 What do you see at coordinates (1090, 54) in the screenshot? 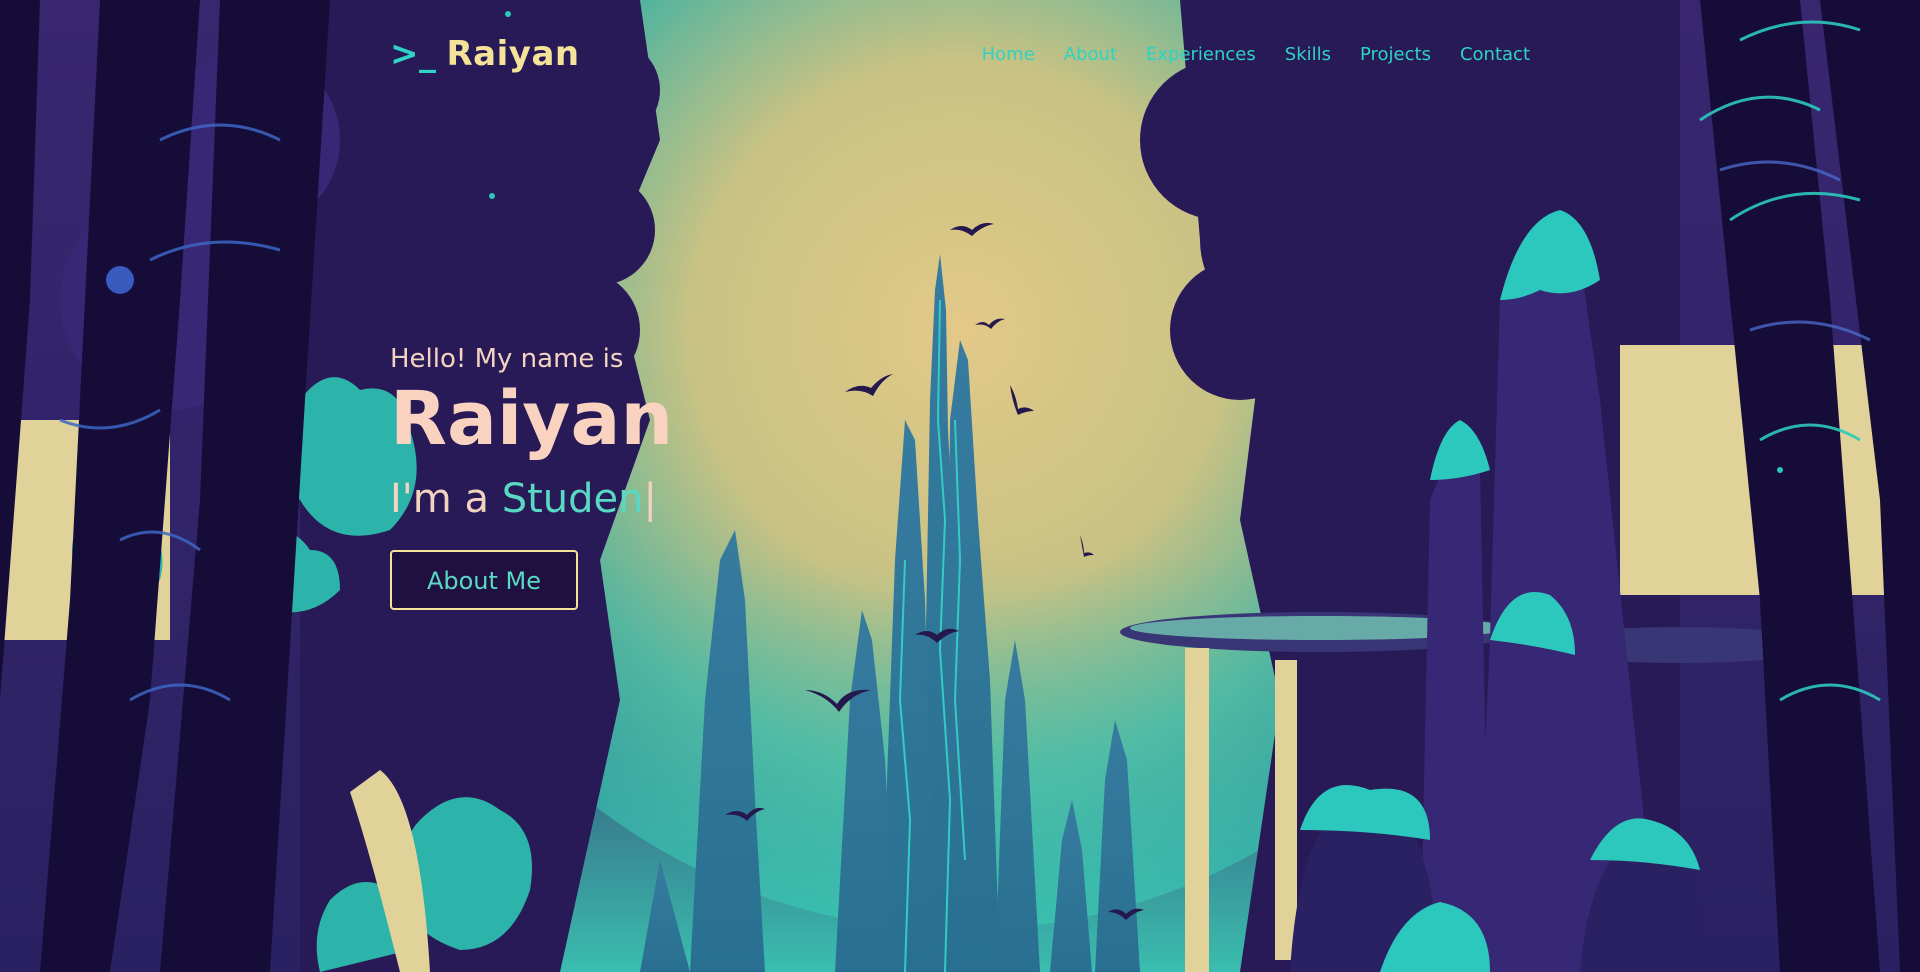
I see `nav-link-about: About` at bounding box center [1090, 54].